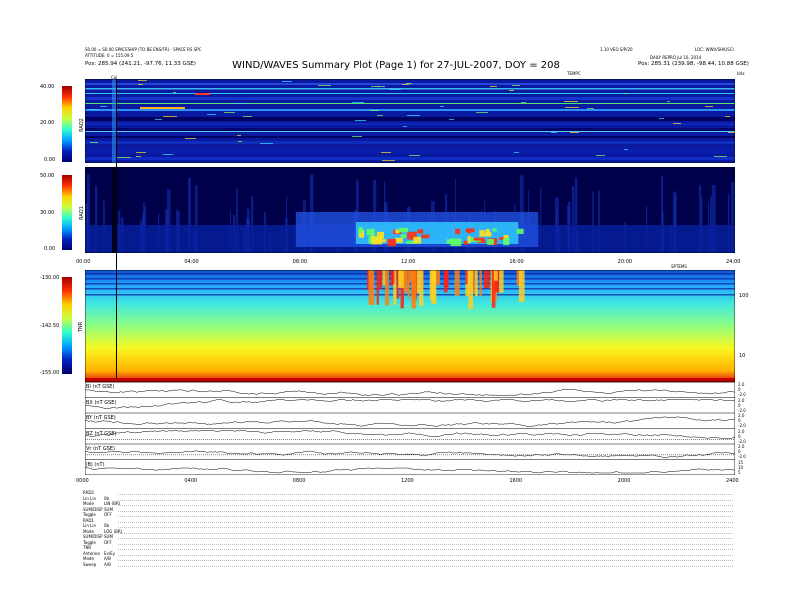  I want to click on legend-value: SUM, so click(108, 509).